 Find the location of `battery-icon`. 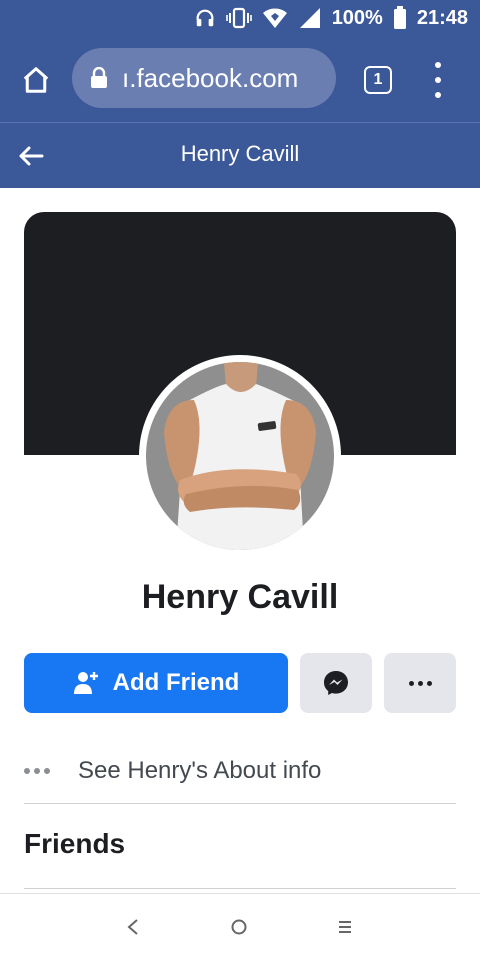

battery-icon is located at coordinates (399, 17).